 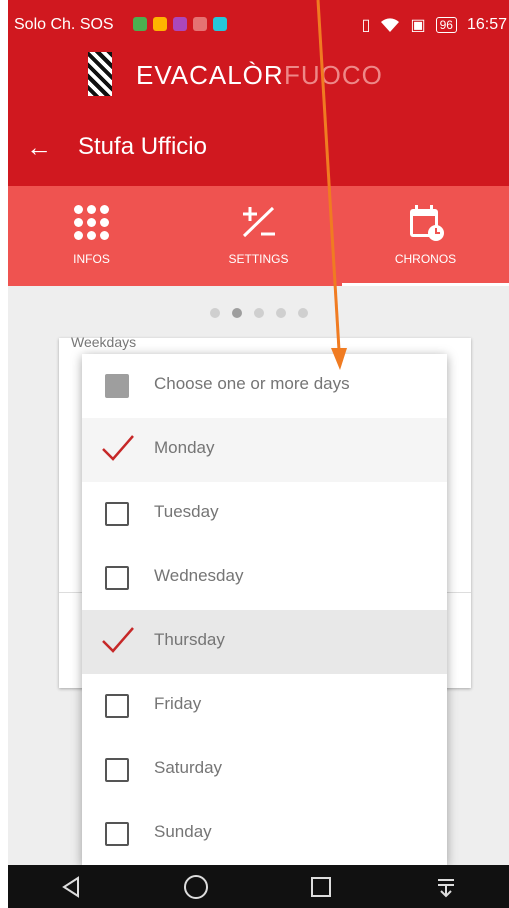 I want to click on tab-chronos: CHRONOS, so click(x=425, y=236).